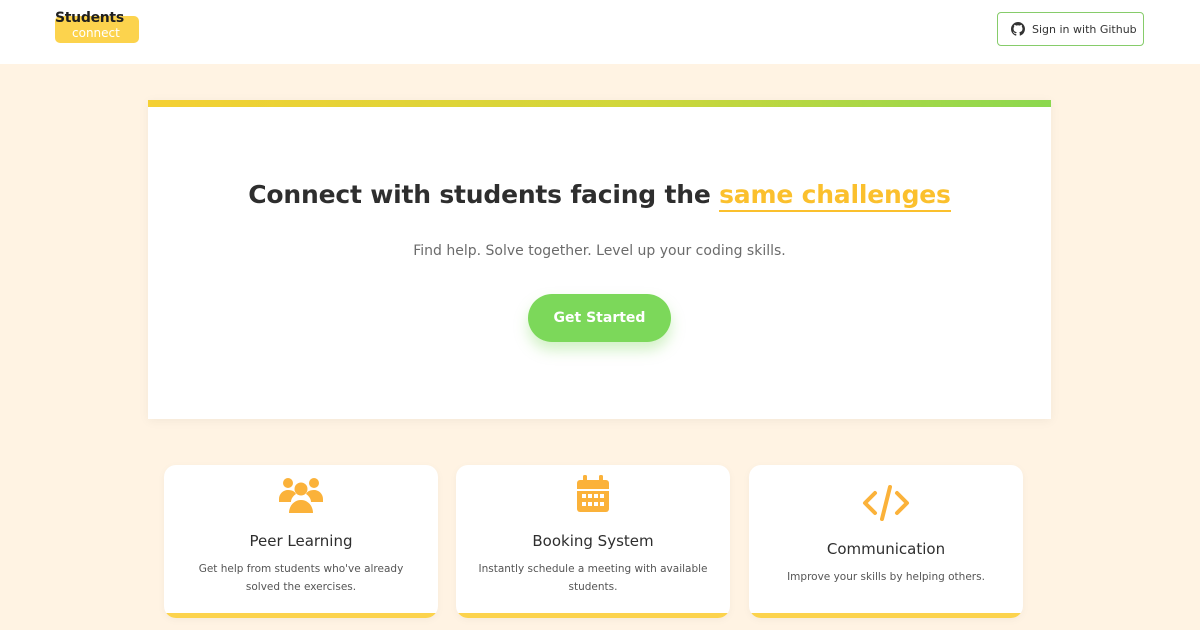 The image size is (1200, 630). I want to click on sign-in-github-button: Sign in with Github, so click(1070, 29).